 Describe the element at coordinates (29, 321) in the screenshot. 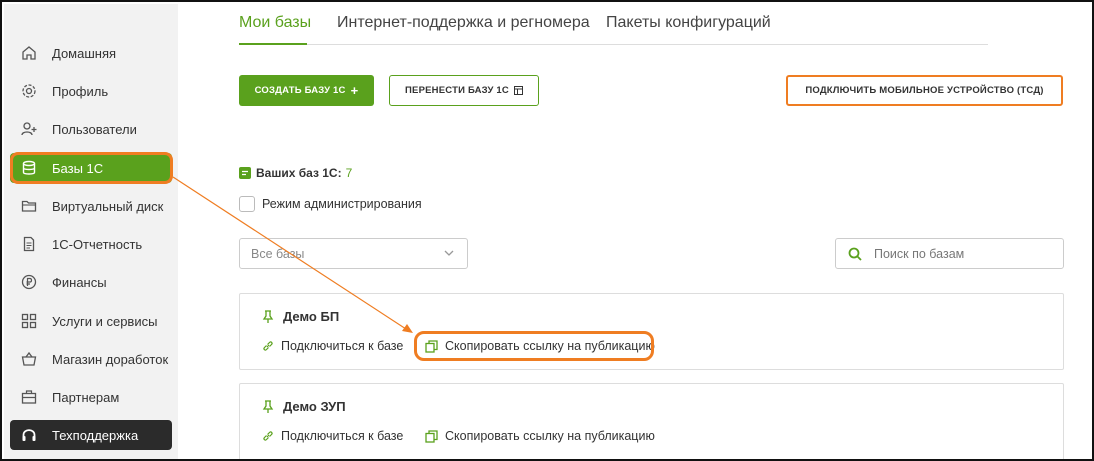

I see `grid-icon` at that location.